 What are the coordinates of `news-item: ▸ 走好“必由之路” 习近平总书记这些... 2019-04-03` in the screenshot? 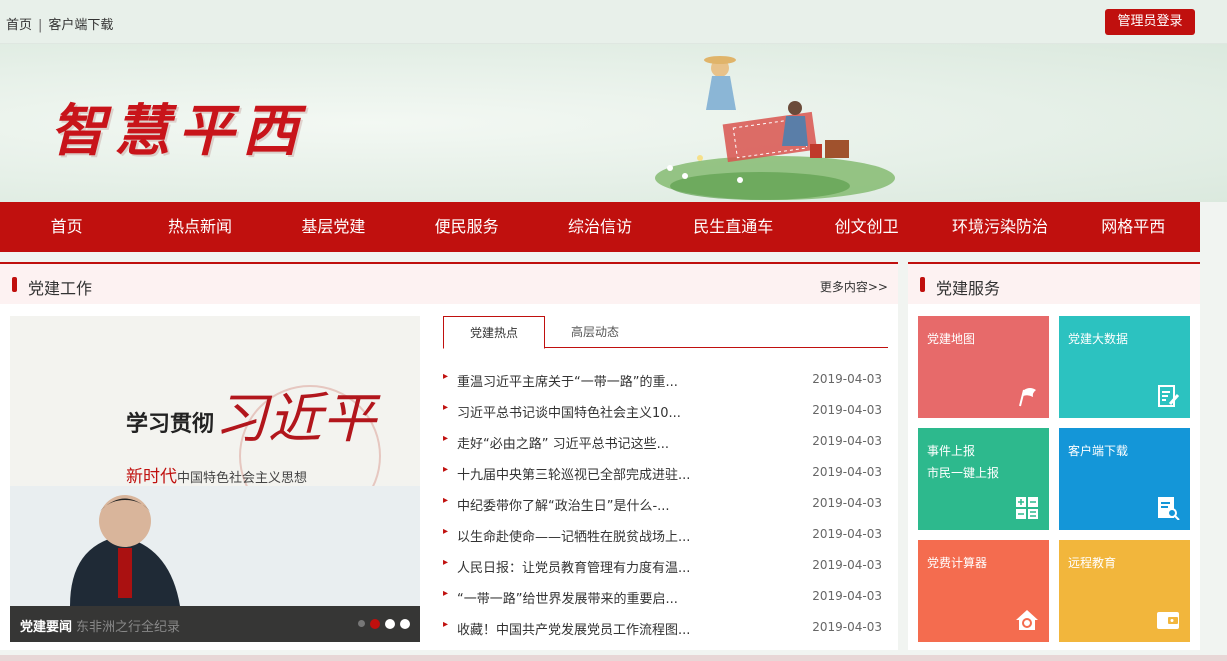 It's located at (665, 441).